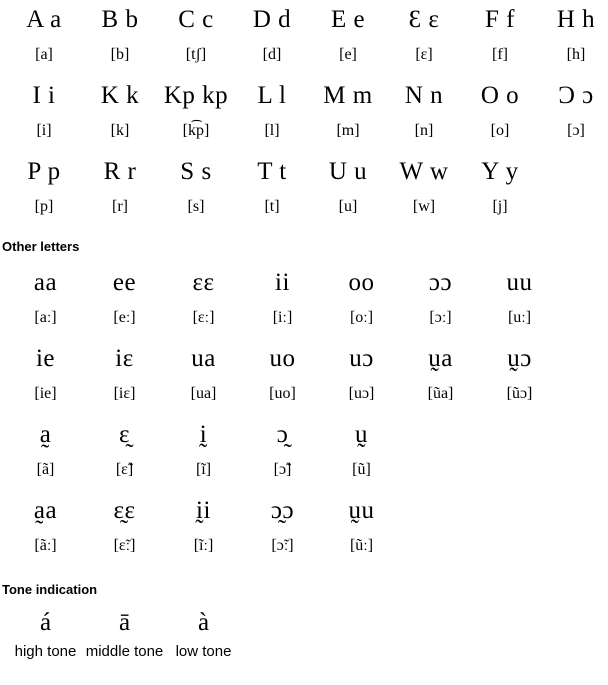 This screenshot has height=685, width=608. Describe the element at coordinates (304, 20) in the screenshot. I see `alphabet-row-letters: A a B b C c D d E e Ɛ ɛ F f H h` at that location.